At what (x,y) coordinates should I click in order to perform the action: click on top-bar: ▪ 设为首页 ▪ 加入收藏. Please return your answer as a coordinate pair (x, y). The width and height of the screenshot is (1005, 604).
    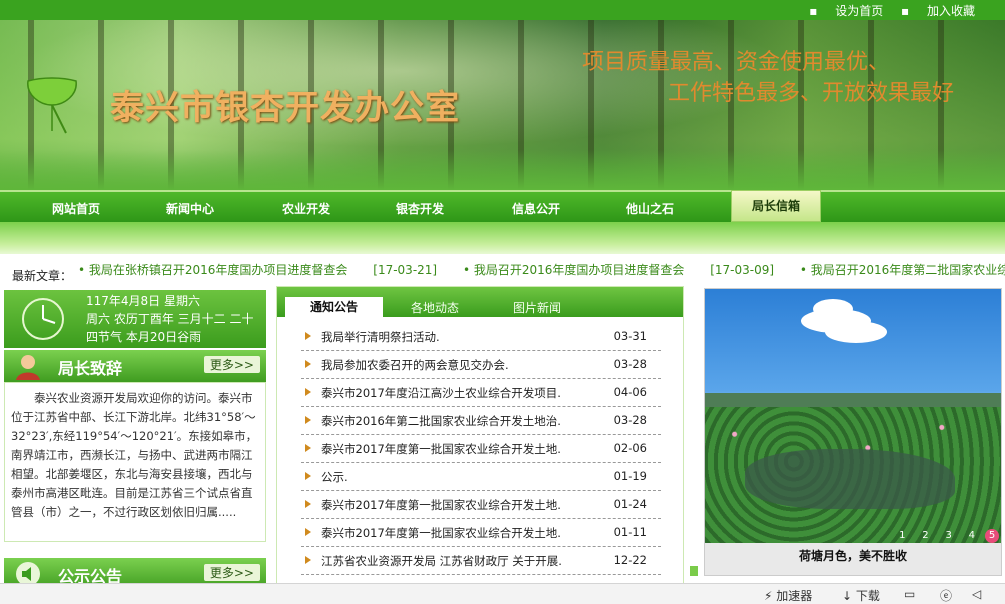
    Looking at the image, I should click on (502, 10).